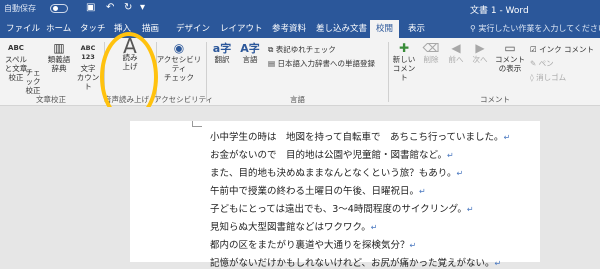  What do you see at coordinates (241, 28) in the screenshot?
I see `tab-layout: レイアウト` at bounding box center [241, 28].